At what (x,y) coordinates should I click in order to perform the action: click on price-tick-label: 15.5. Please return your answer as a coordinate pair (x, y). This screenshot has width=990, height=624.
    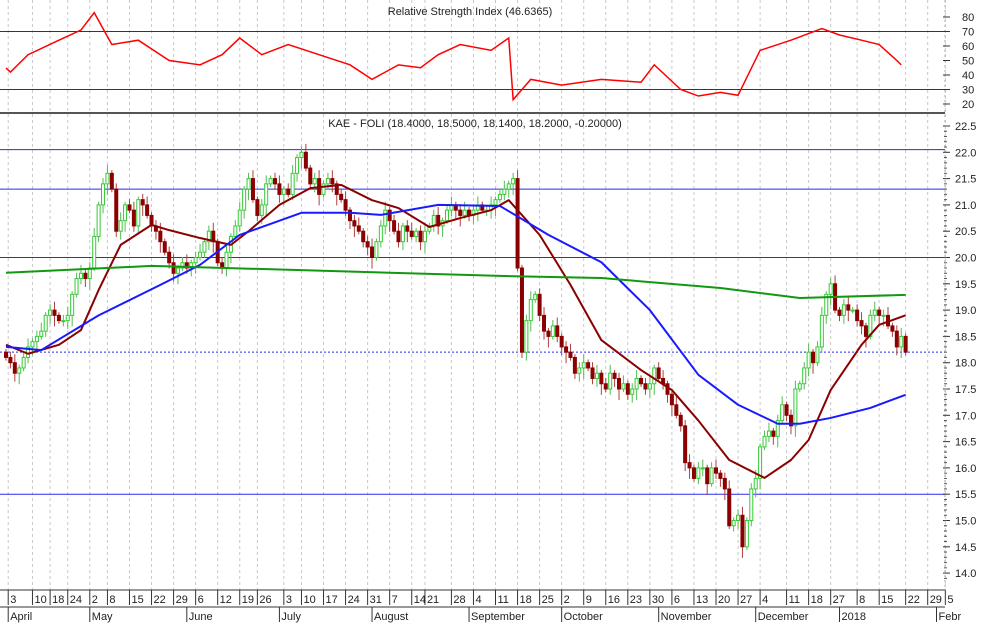
    Looking at the image, I should click on (965, 495).